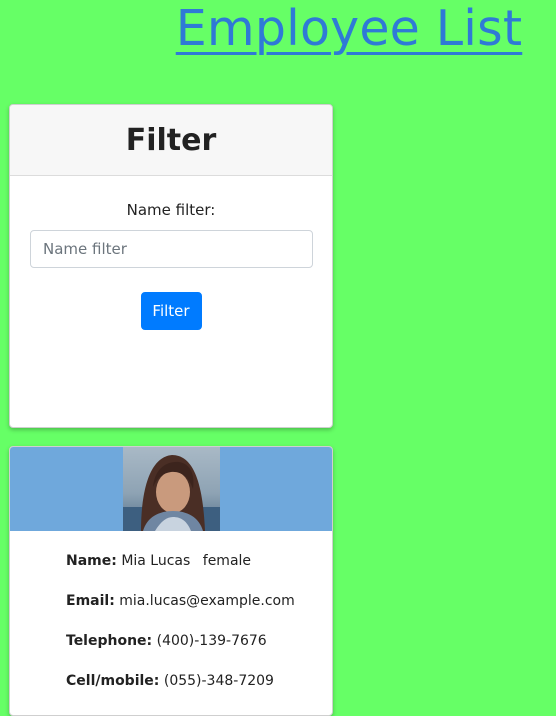  I want to click on filter-button: Filter, so click(171, 311).